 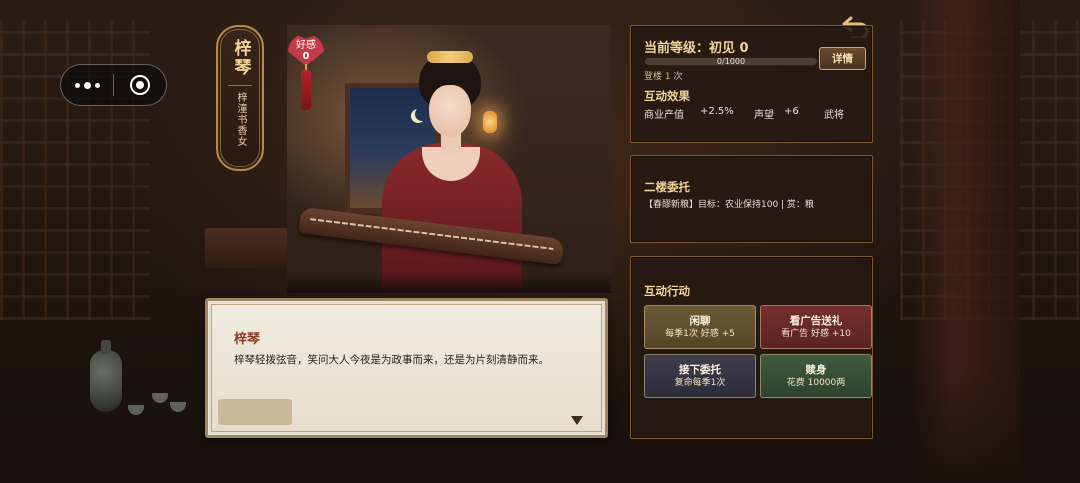 What do you see at coordinates (577, 420) in the screenshot?
I see `next-arrow-icon` at bounding box center [577, 420].